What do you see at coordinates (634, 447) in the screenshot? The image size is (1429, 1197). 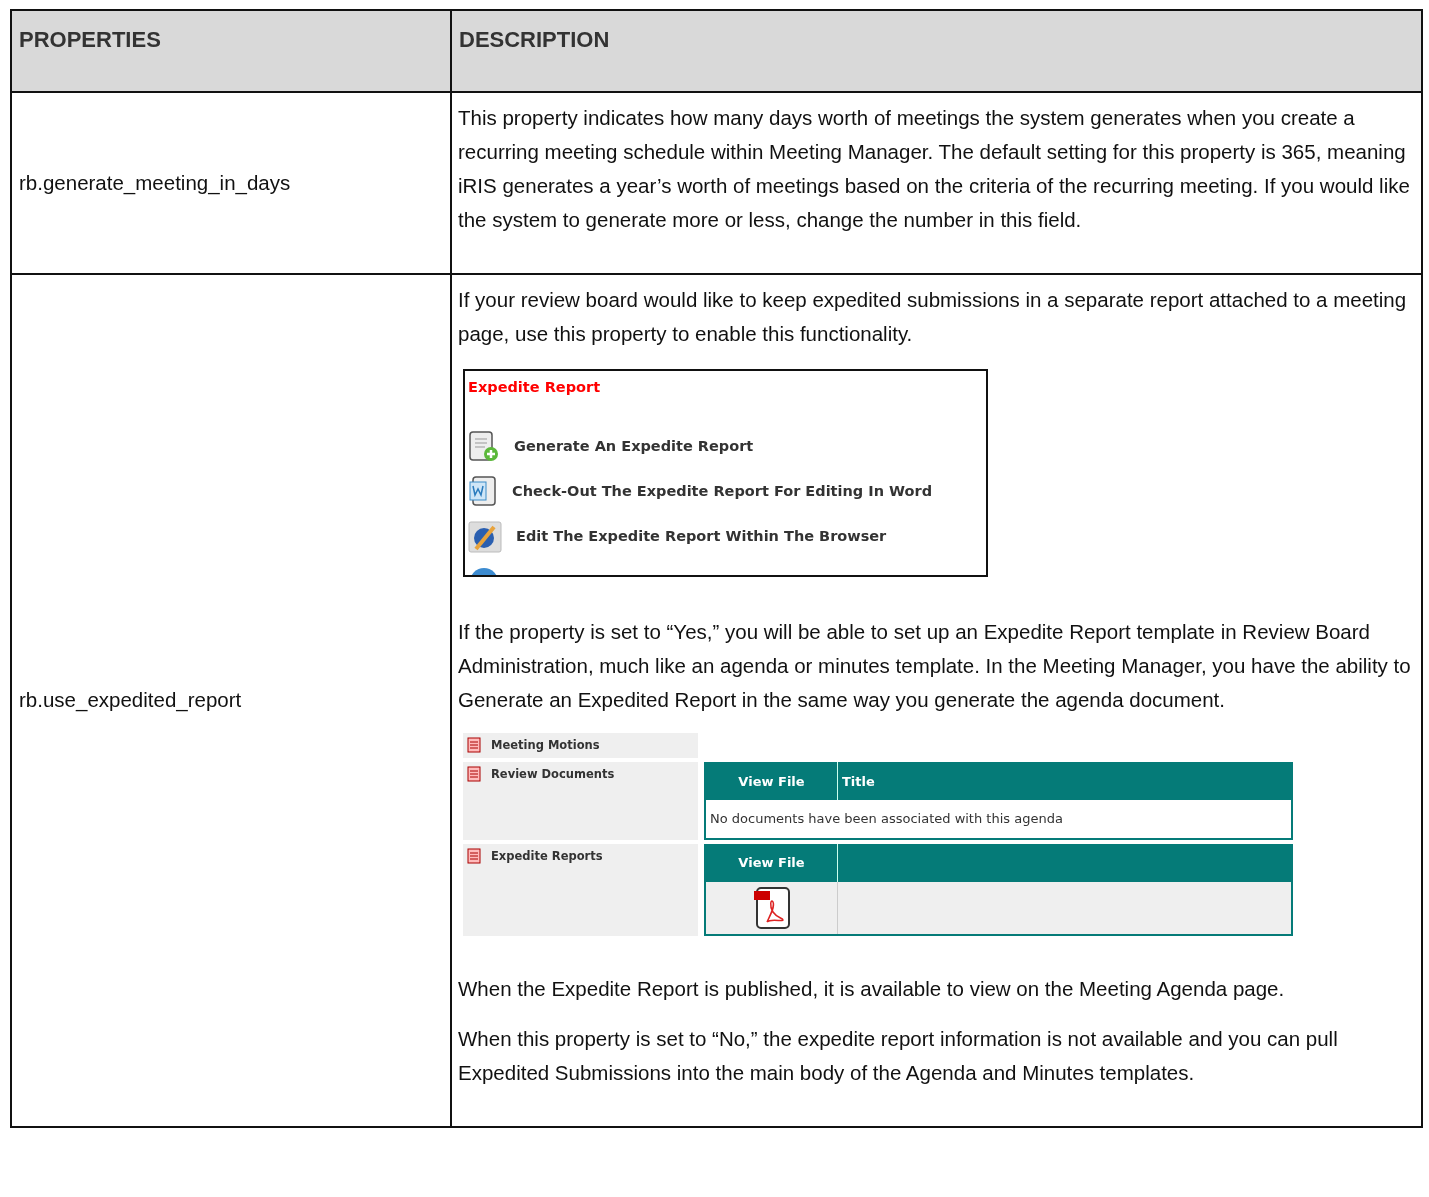 I see `menu-item: Generate An Expedite Report` at bounding box center [634, 447].